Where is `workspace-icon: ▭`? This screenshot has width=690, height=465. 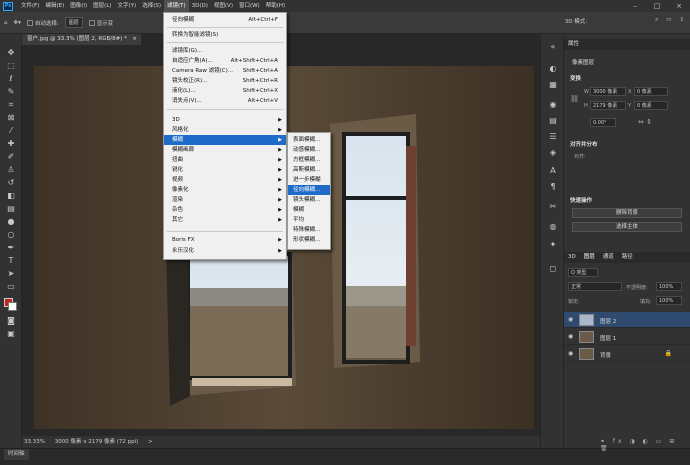
workspace-icon: ▭ is located at coordinates (668, 21).